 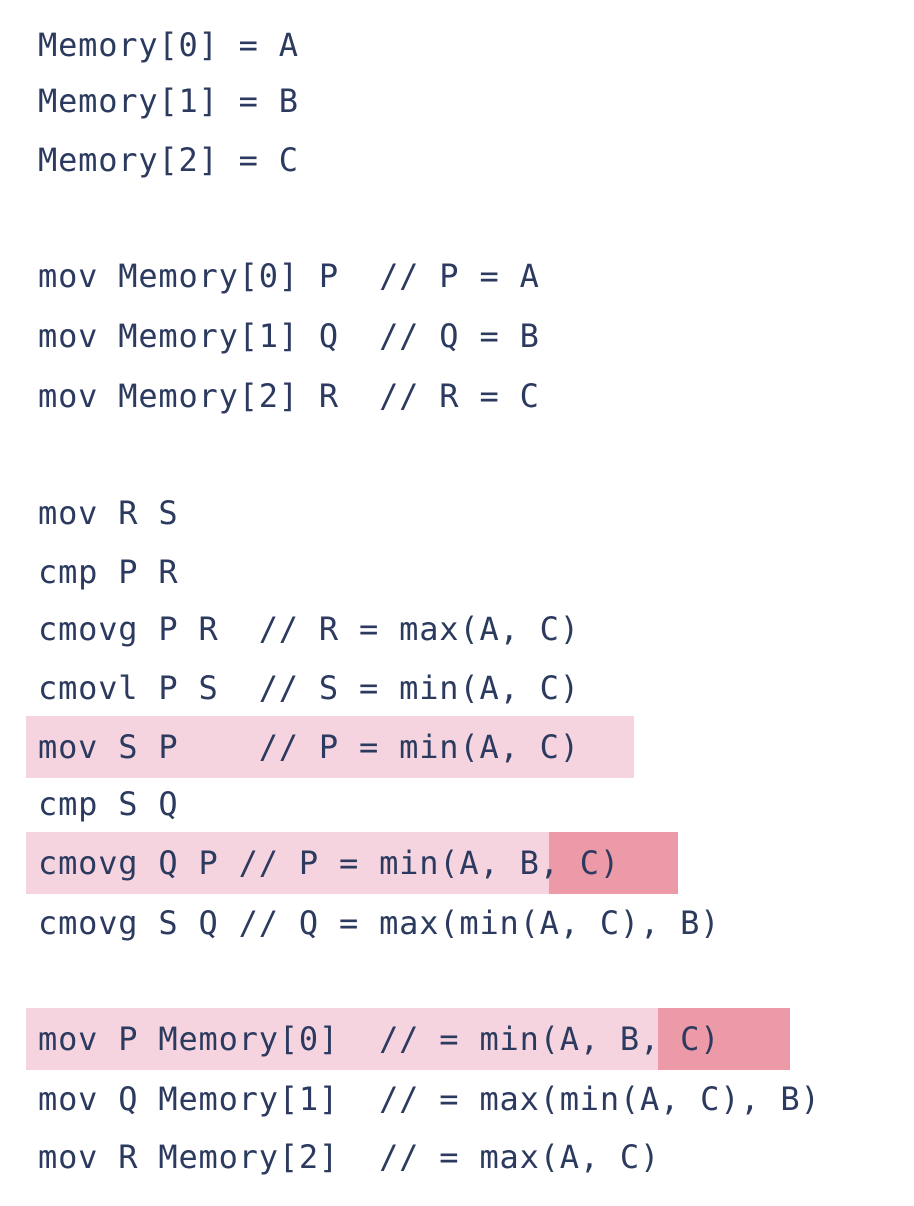 What do you see at coordinates (309, 629) in the screenshot?
I see `code-line: cmovg P R // R = max(A, C)` at bounding box center [309, 629].